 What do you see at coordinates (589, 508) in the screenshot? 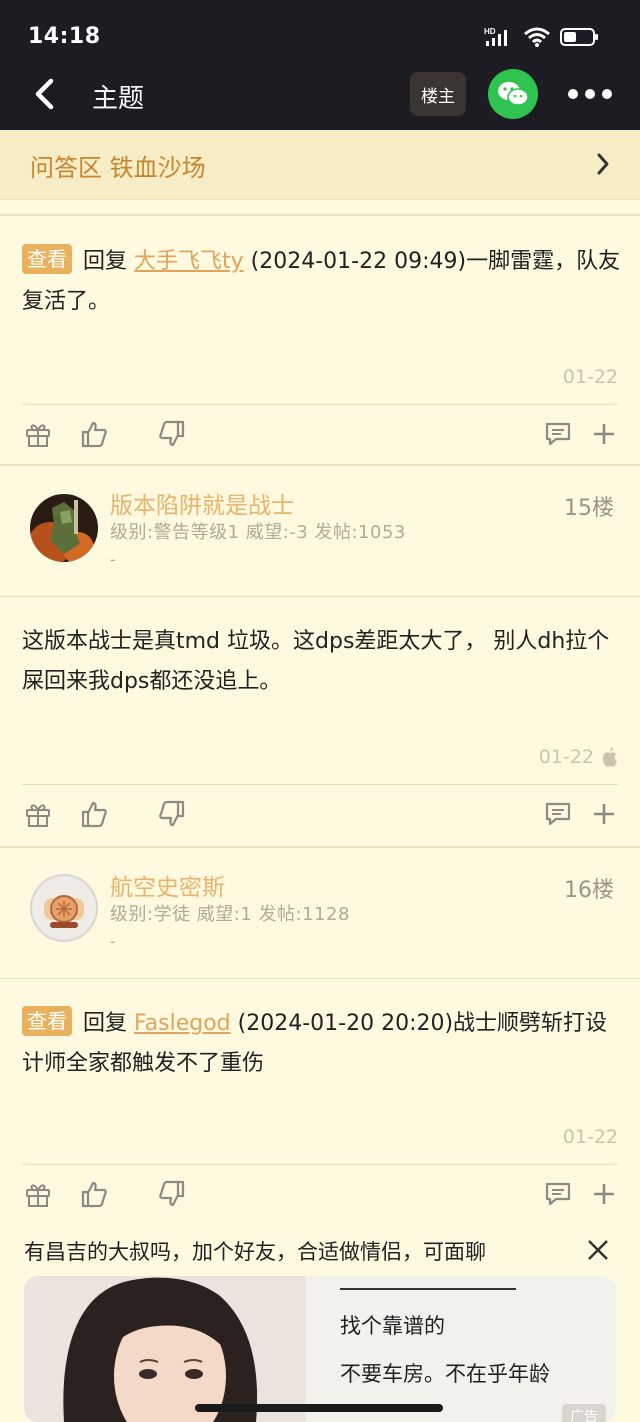
I see `floor-number: 15楼` at bounding box center [589, 508].